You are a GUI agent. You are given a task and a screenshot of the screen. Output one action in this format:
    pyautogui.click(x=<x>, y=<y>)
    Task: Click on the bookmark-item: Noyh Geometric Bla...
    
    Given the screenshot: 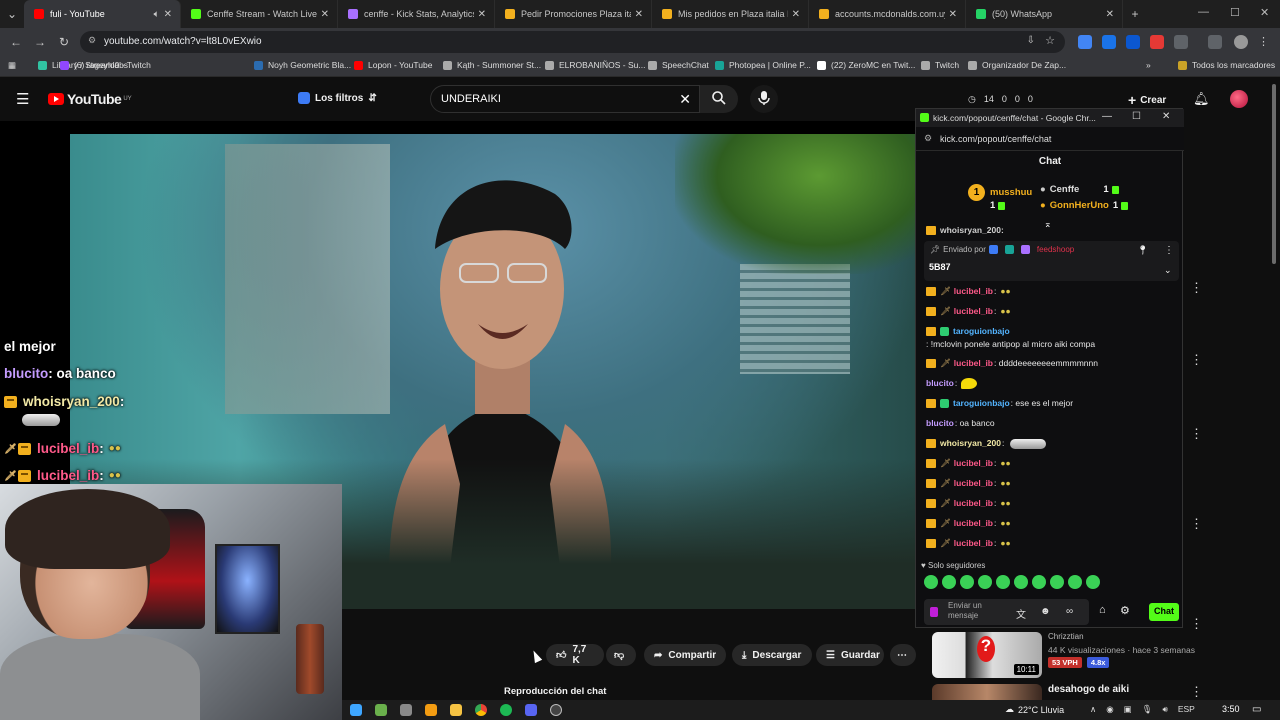 What is the action you would take?
    pyautogui.click(x=302, y=65)
    